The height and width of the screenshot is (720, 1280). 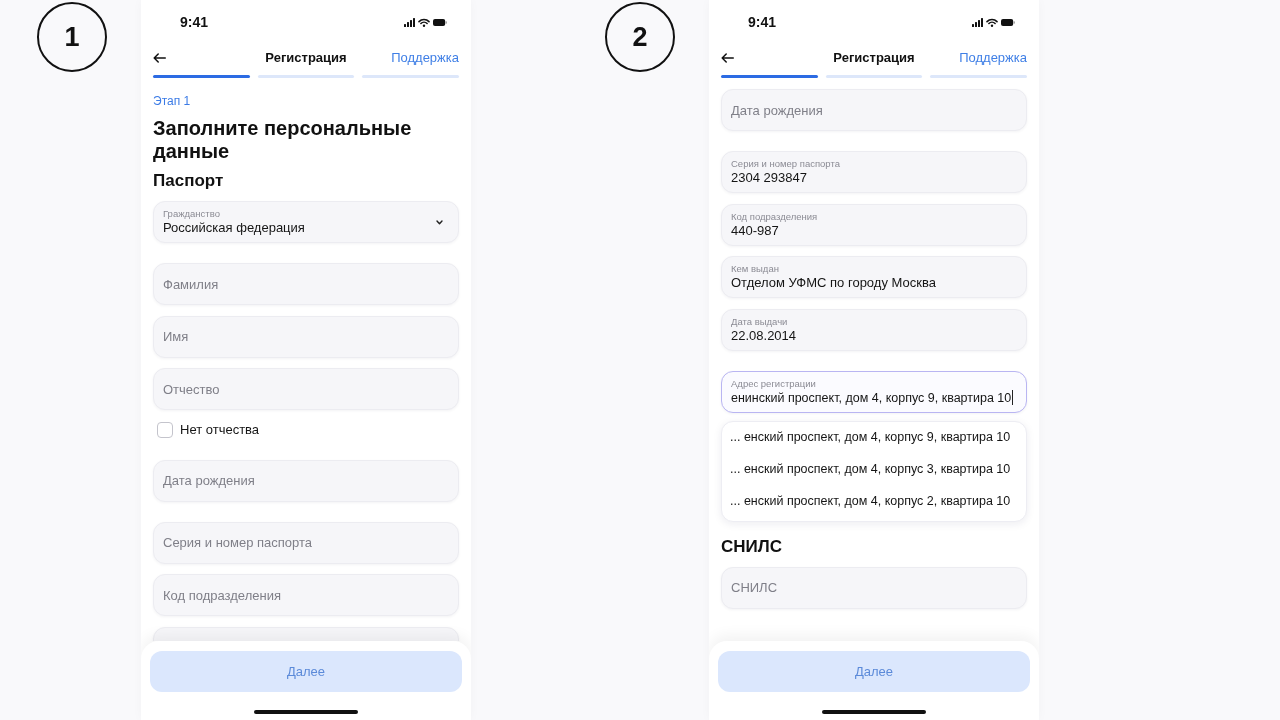 I want to click on field-label: Код подразделения, so click(x=775, y=216).